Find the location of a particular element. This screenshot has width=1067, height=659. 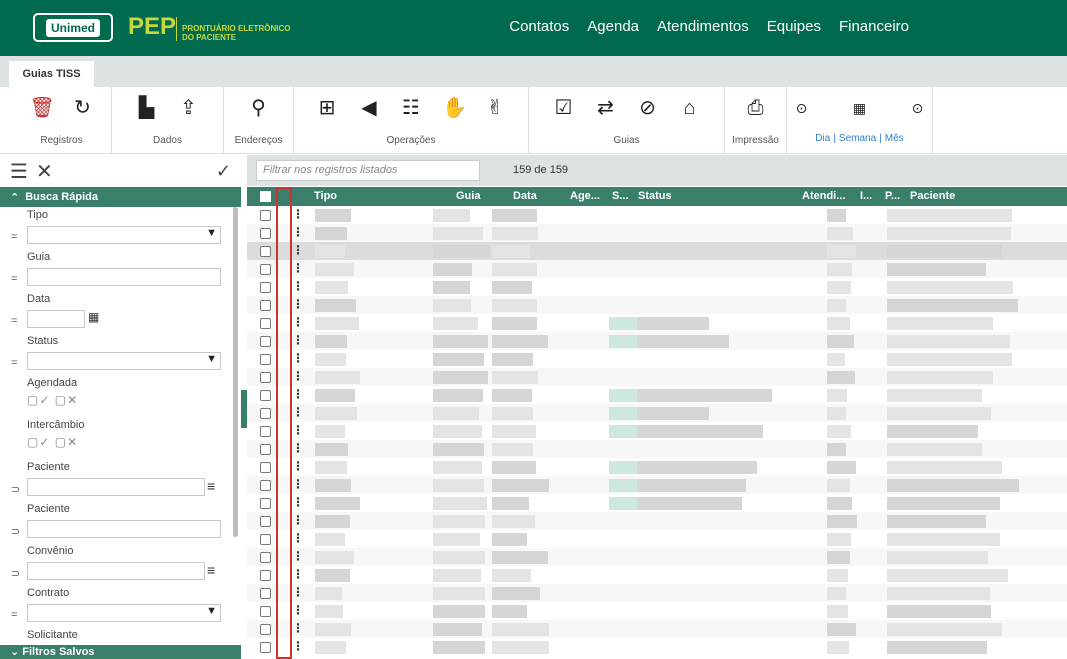

lookup-input is located at coordinates (116, 487).